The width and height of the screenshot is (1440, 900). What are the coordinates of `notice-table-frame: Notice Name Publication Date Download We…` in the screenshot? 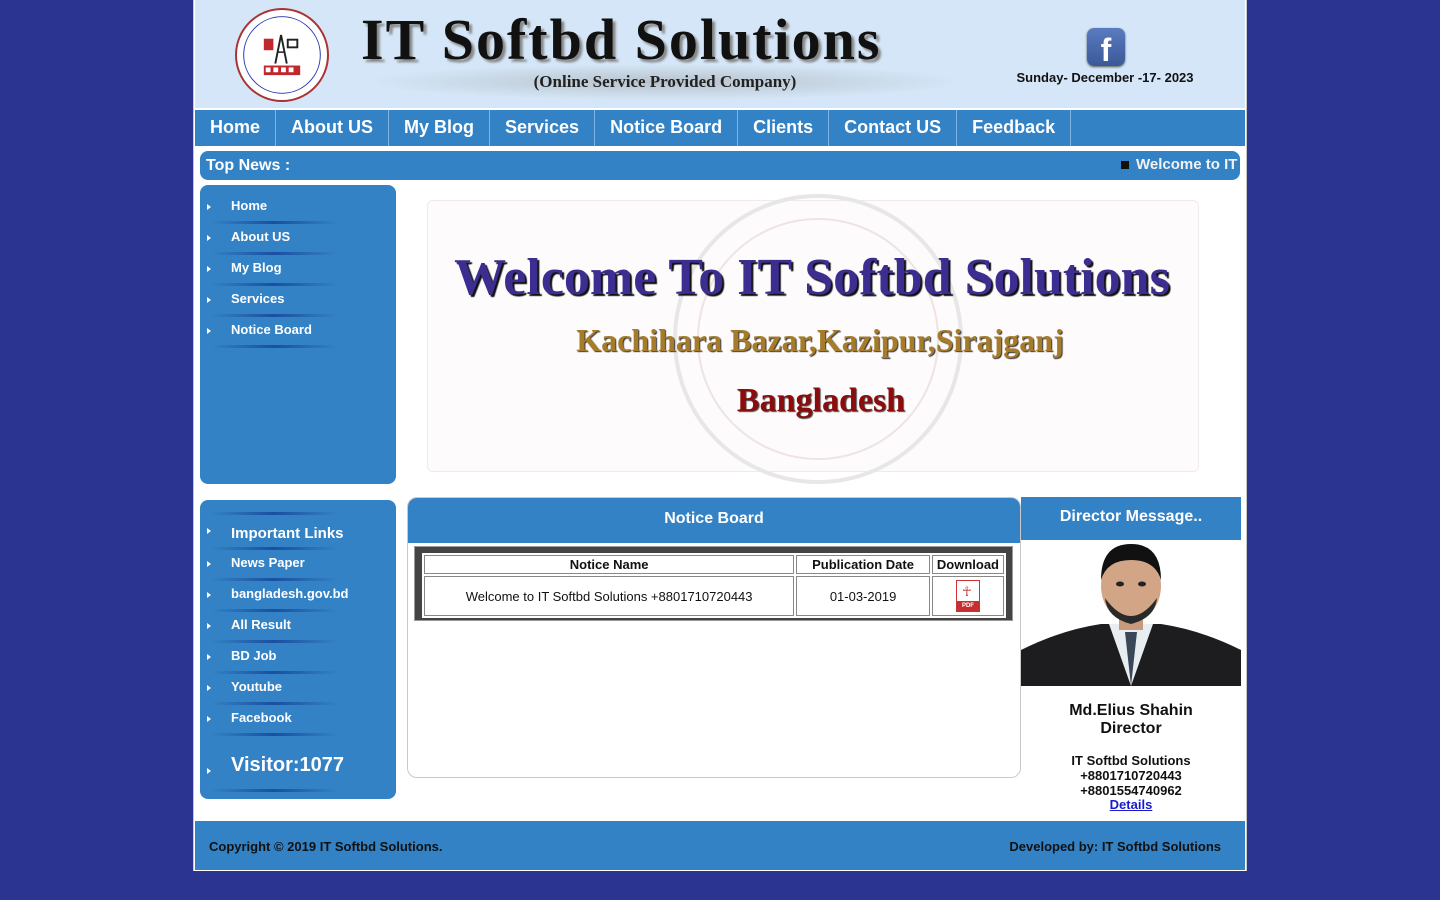 It's located at (713, 583).